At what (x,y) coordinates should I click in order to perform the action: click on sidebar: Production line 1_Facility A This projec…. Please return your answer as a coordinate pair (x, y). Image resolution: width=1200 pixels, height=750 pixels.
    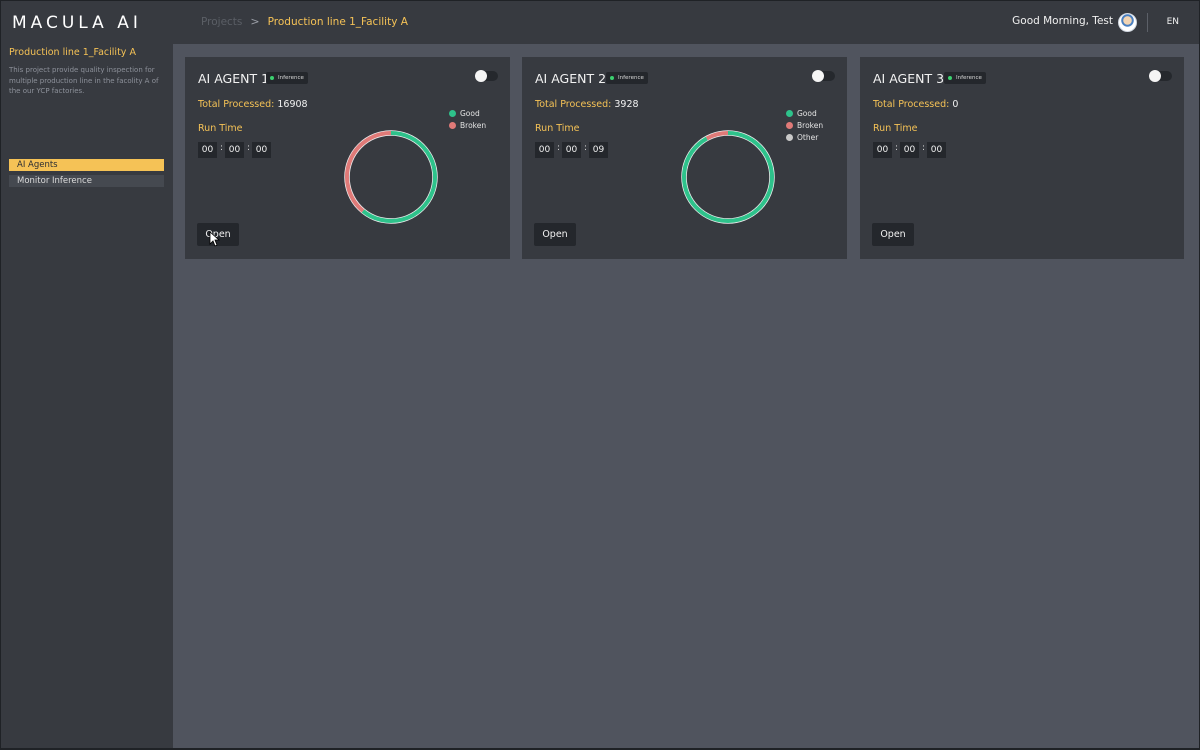
    Looking at the image, I should click on (87, 396).